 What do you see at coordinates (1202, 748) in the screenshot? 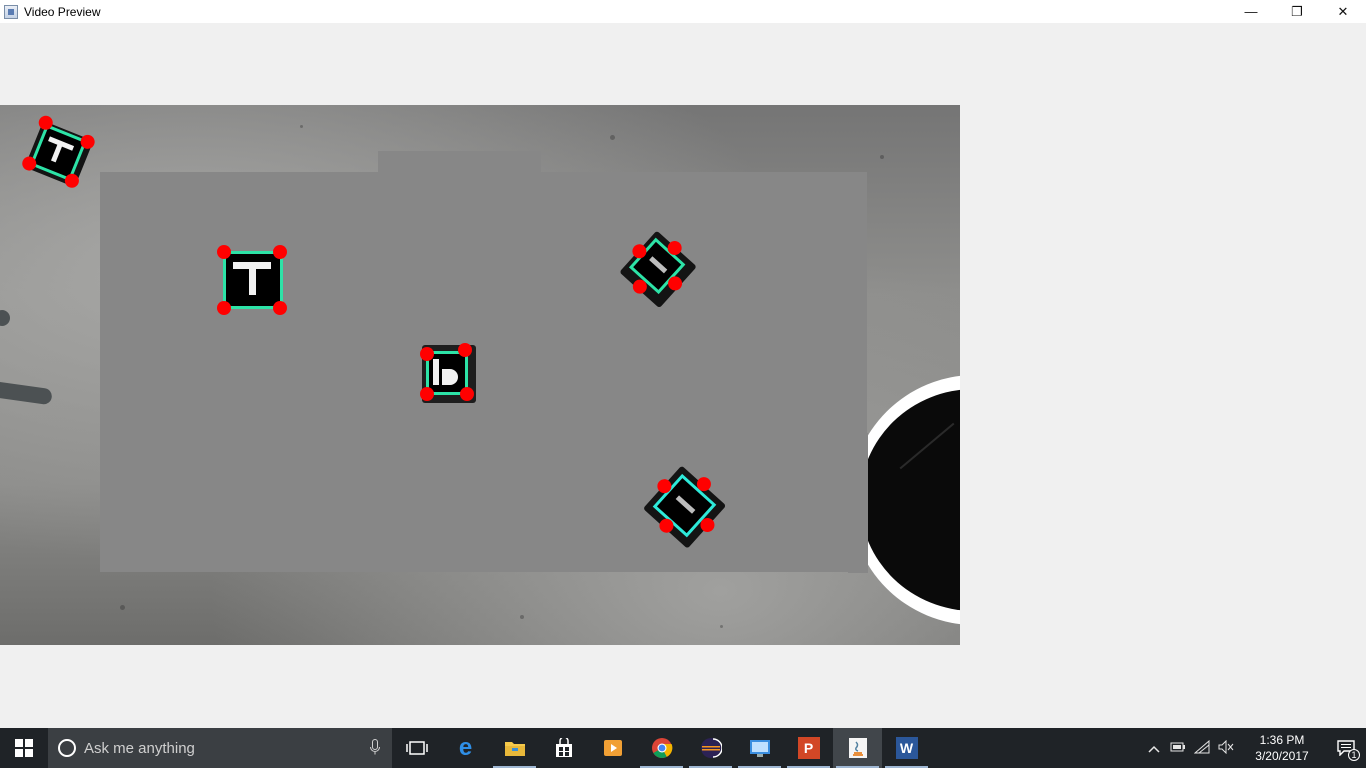
I see `wifi-icon` at bounding box center [1202, 748].